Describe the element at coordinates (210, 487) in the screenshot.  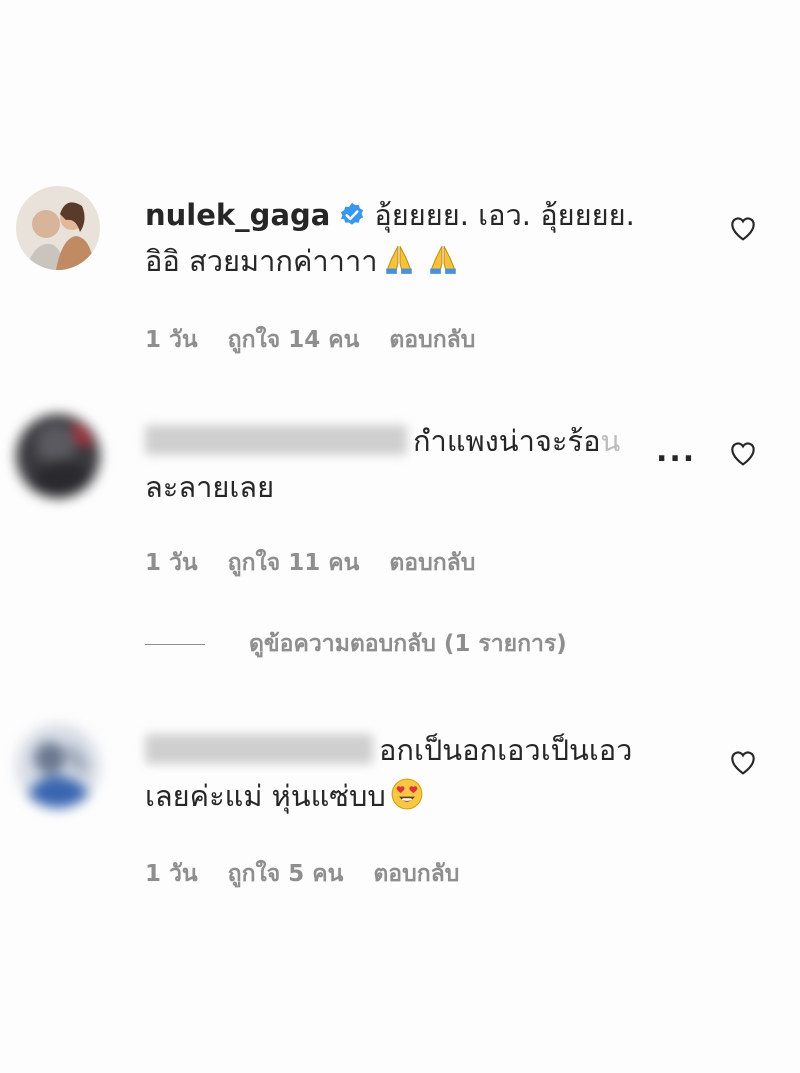
I see `comment-text-line2: ละลายเลย` at that location.